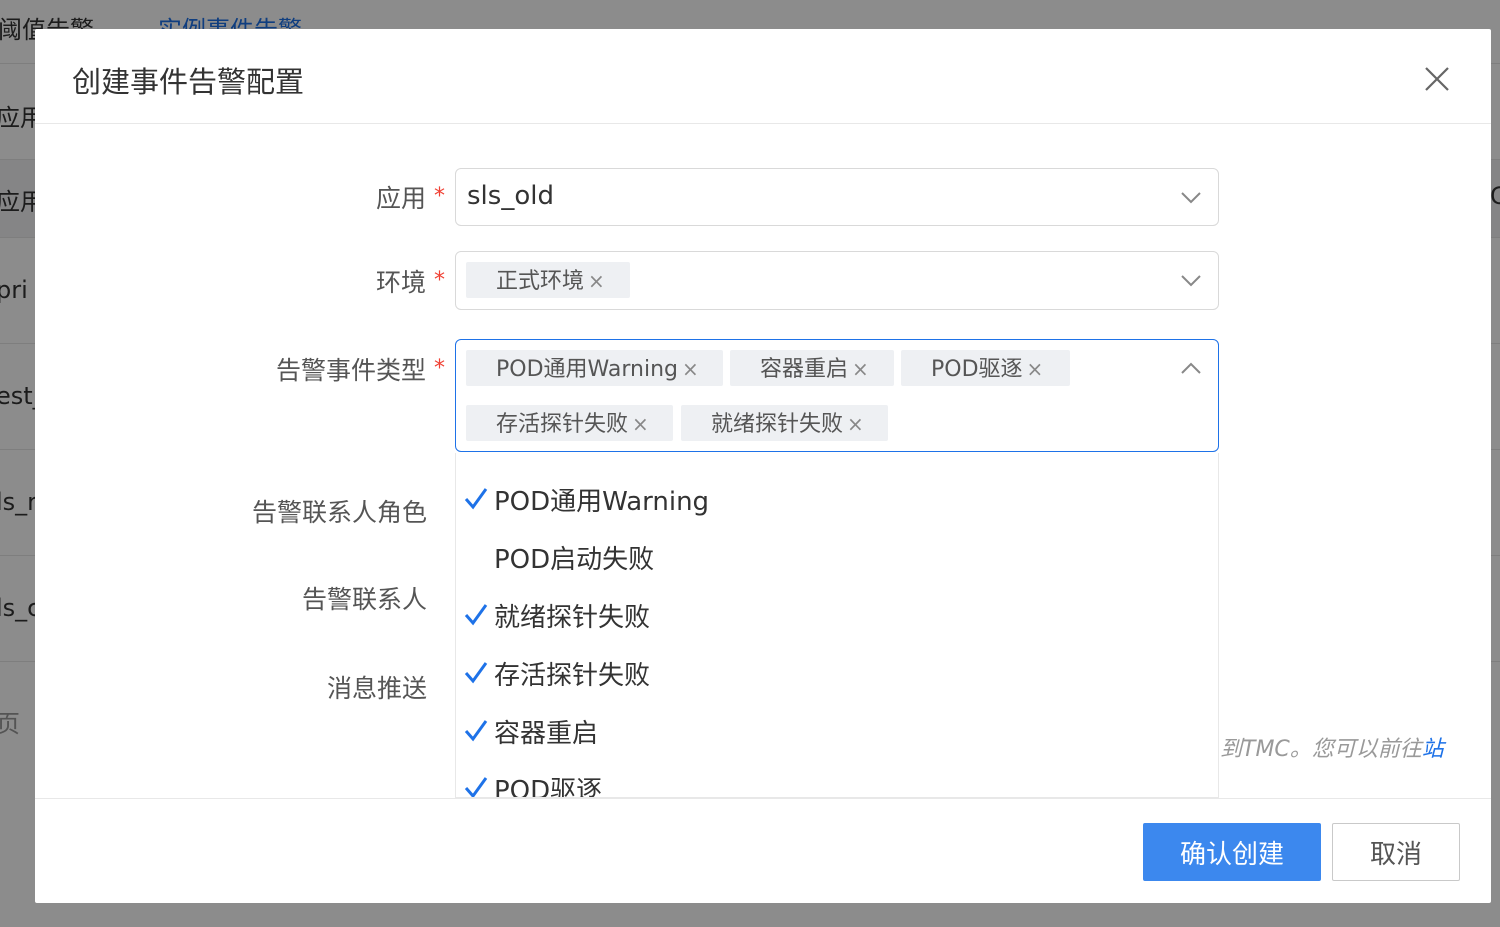 The height and width of the screenshot is (927, 1500). I want to click on tag-label: 就绪探针失败, so click(777, 424).